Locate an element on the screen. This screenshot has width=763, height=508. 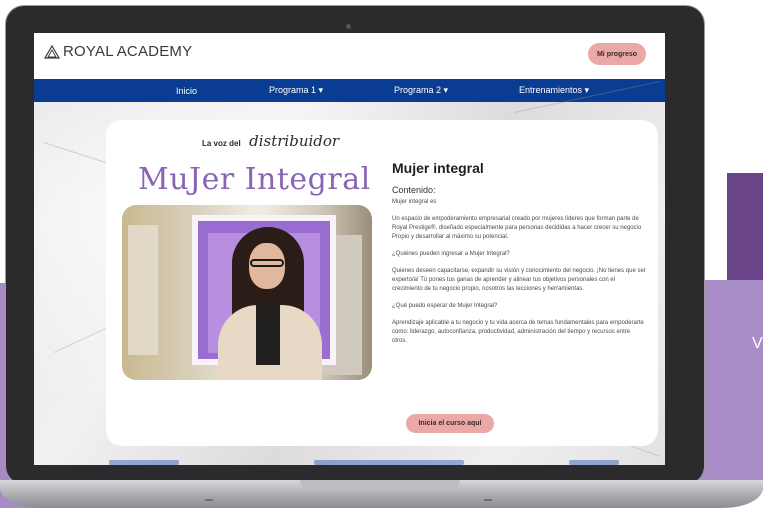
image-header: La voz del distribuidor is located at coordinates (270, 141).